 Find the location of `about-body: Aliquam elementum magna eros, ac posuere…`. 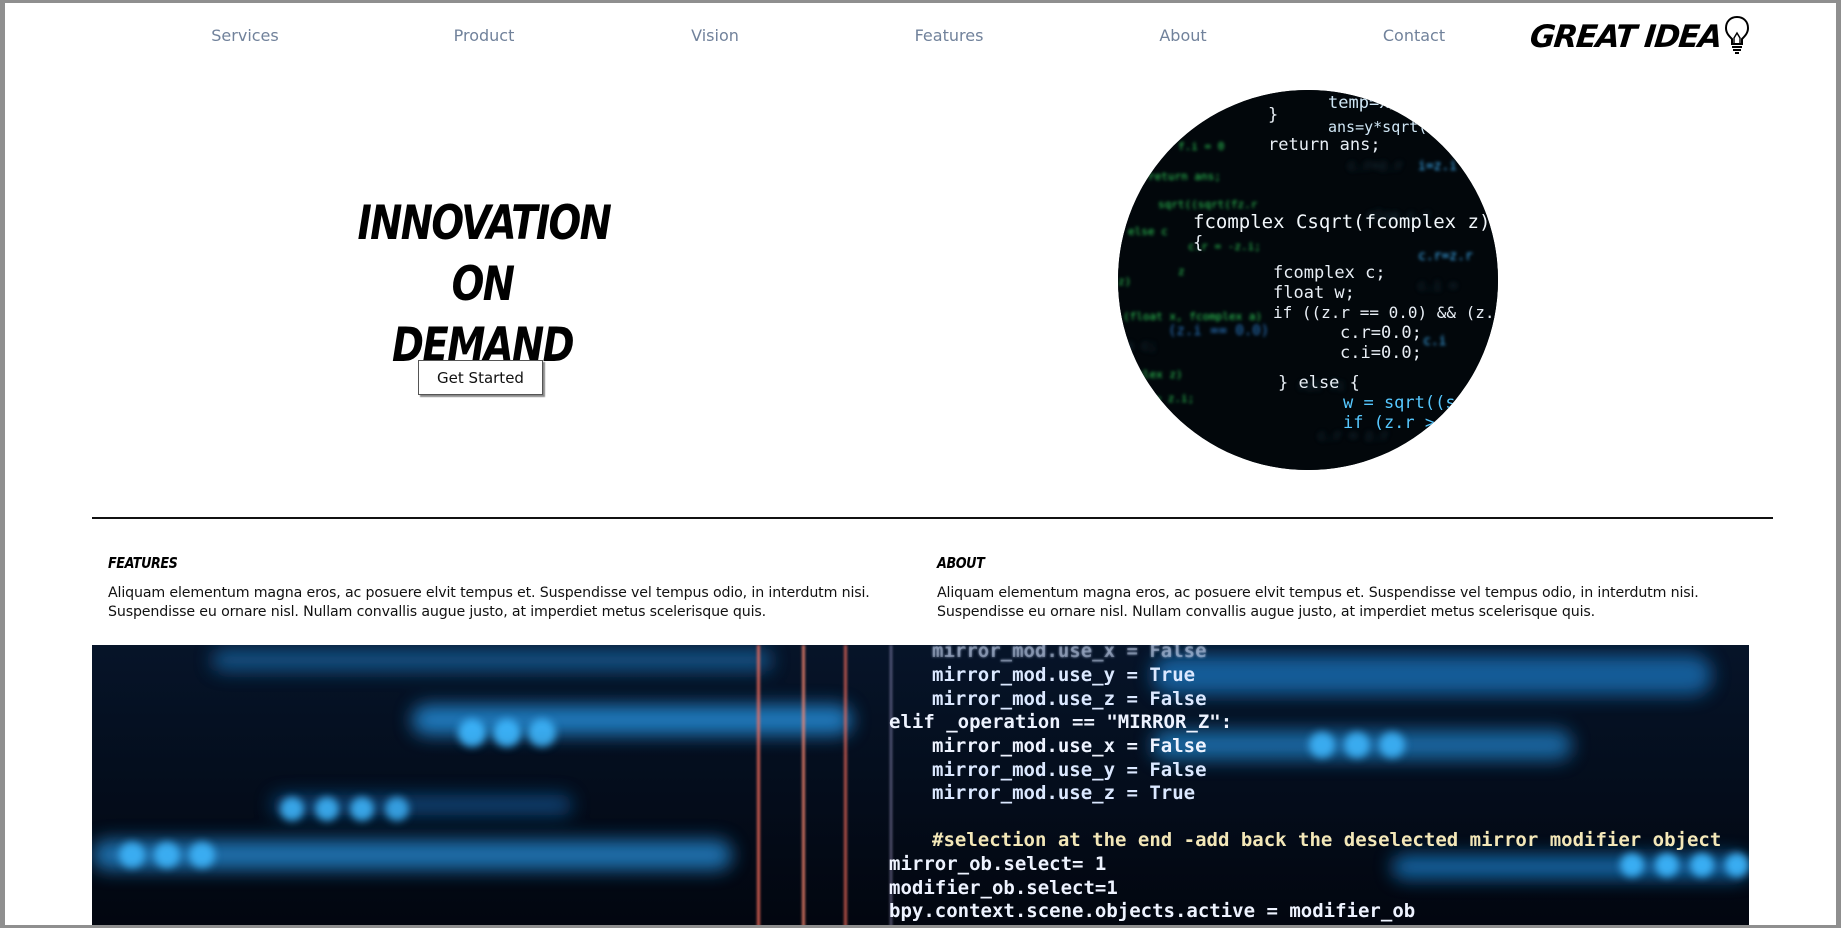

about-body: Aliquam elementum magna eros, ac posuere… is located at coordinates (1318, 602).